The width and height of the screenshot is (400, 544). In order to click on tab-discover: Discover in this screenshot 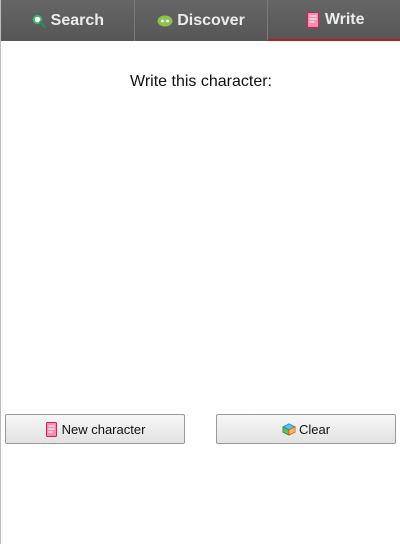, I will do `click(200, 20)`.